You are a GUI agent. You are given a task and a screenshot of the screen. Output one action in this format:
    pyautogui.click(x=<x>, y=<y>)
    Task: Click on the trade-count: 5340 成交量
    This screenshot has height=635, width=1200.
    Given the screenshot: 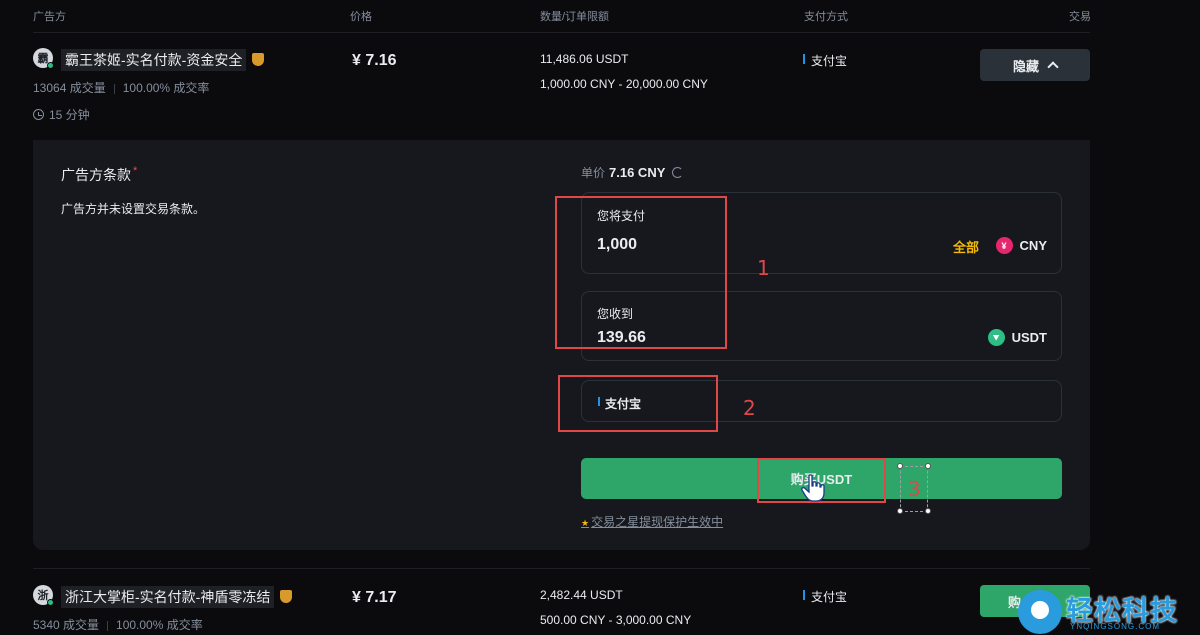 What is the action you would take?
    pyautogui.click(x=66, y=625)
    